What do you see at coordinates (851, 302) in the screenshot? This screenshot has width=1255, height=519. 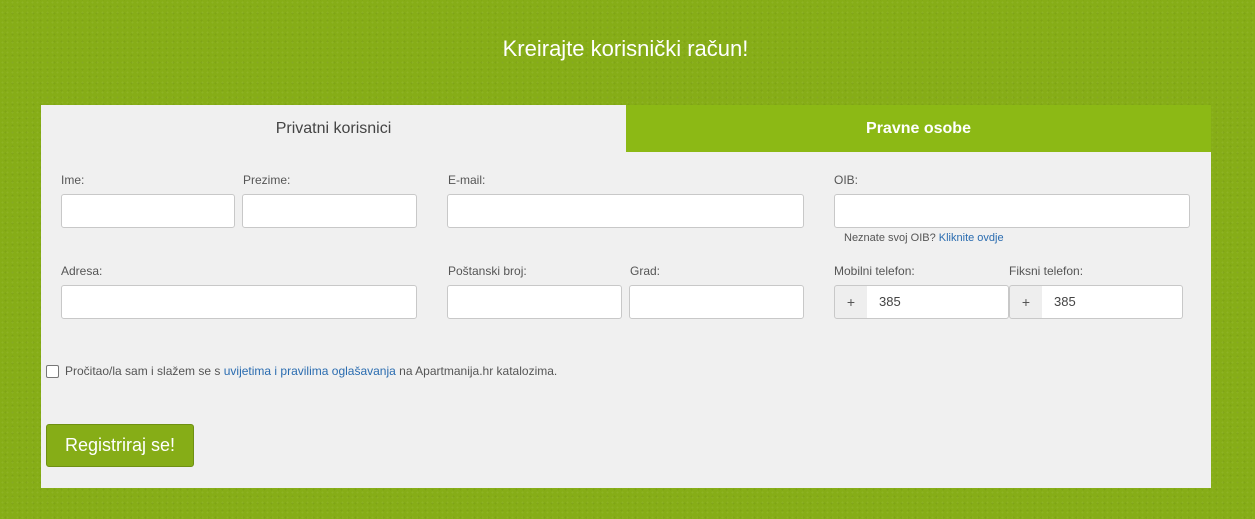 I see `mobile-phone-prefix: +` at bounding box center [851, 302].